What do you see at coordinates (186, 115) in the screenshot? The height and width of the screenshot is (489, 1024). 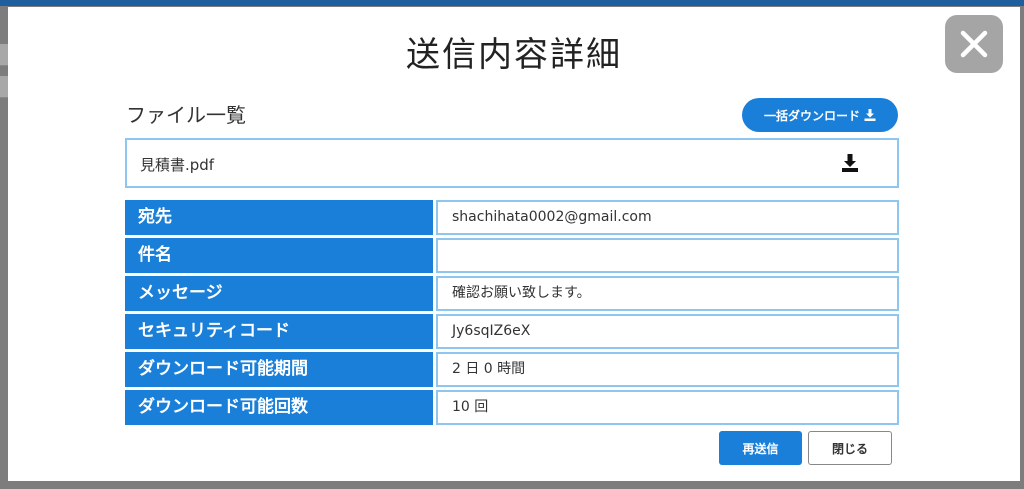 I see `file-list-heading: ファイル一覧` at bounding box center [186, 115].